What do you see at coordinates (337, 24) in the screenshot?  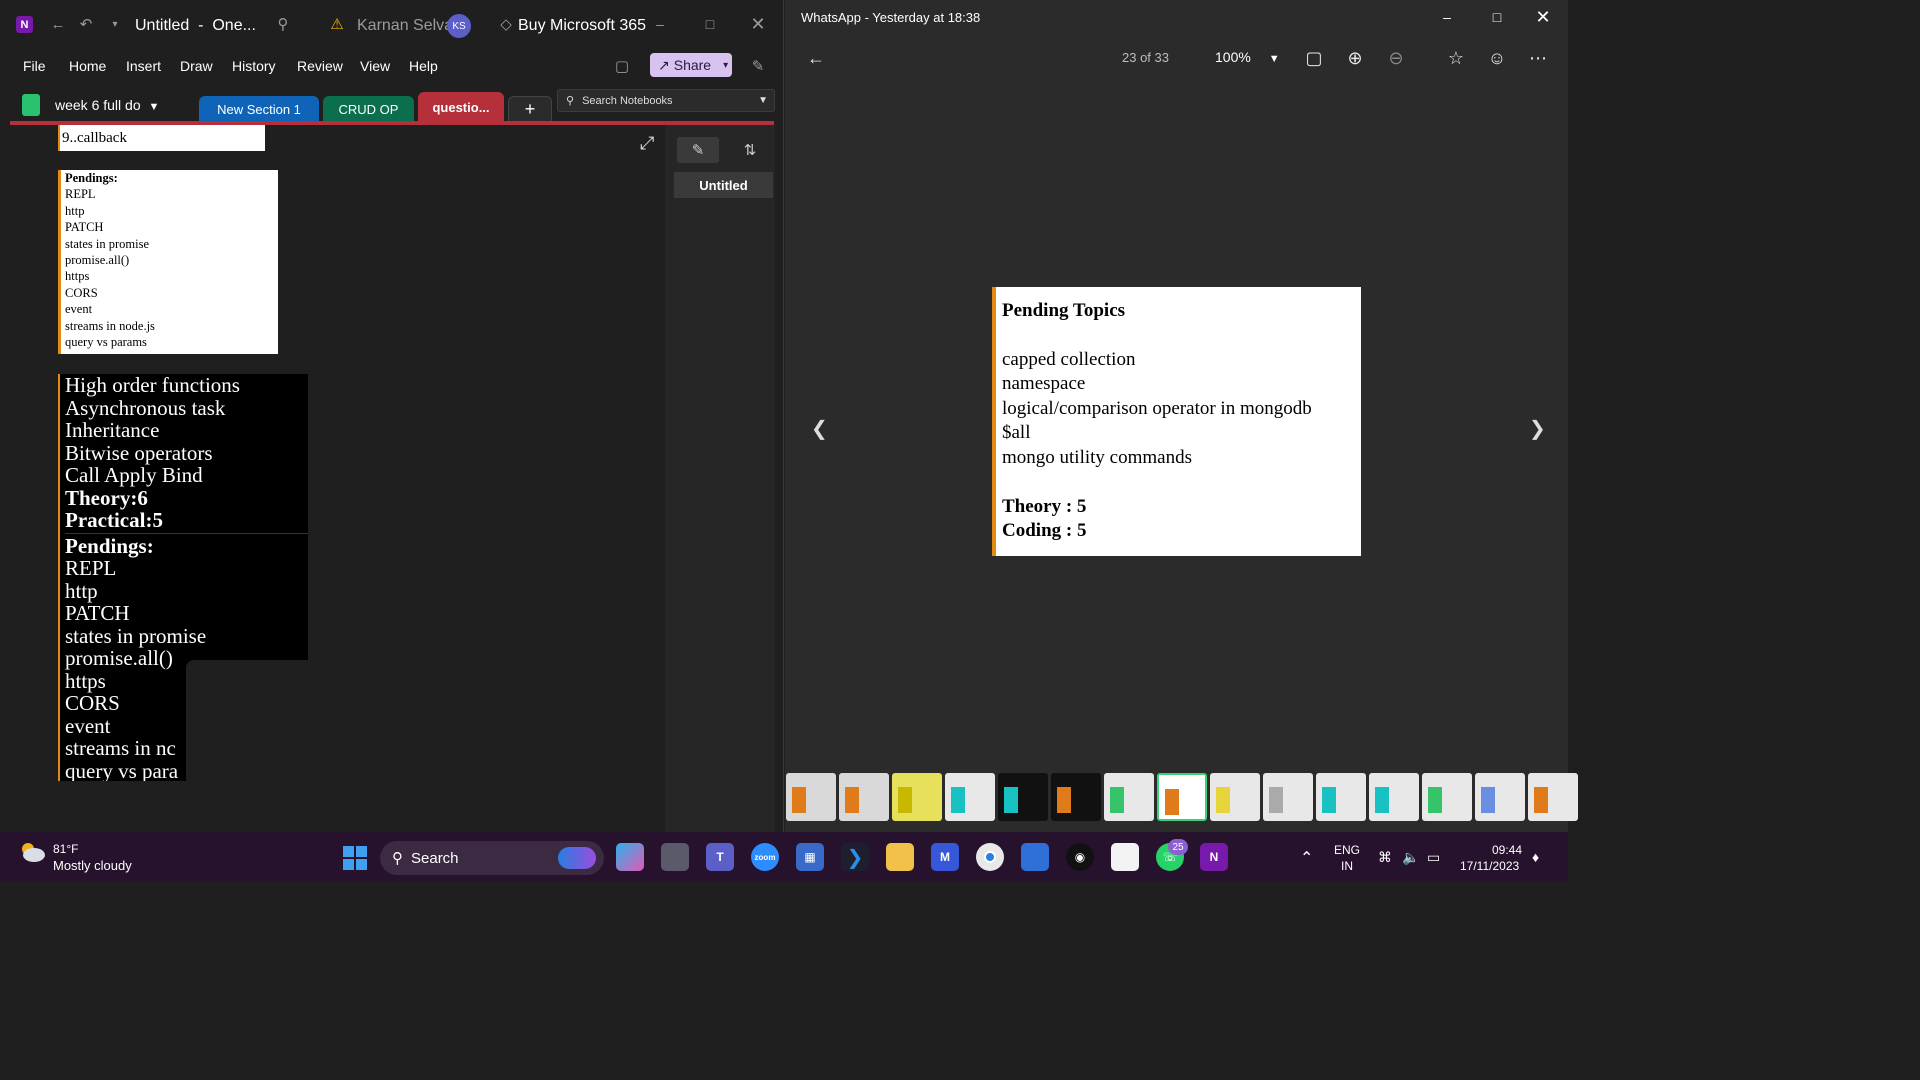 I see `warning-icon: ⚠` at bounding box center [337, 24].